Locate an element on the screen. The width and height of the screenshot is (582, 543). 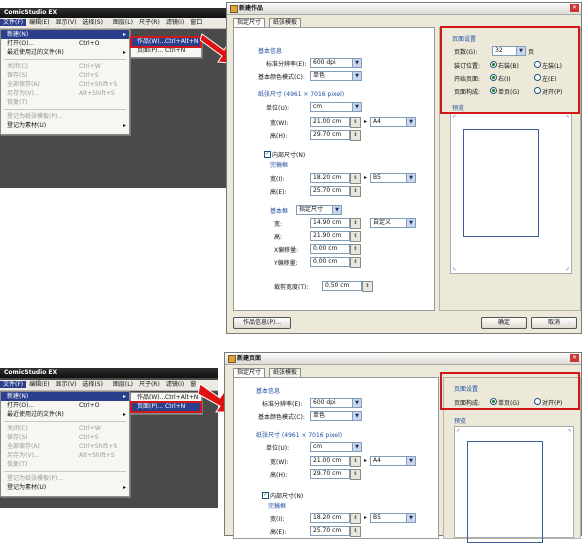
height-value: 29.70 cm is located at coordinates (327, 473).